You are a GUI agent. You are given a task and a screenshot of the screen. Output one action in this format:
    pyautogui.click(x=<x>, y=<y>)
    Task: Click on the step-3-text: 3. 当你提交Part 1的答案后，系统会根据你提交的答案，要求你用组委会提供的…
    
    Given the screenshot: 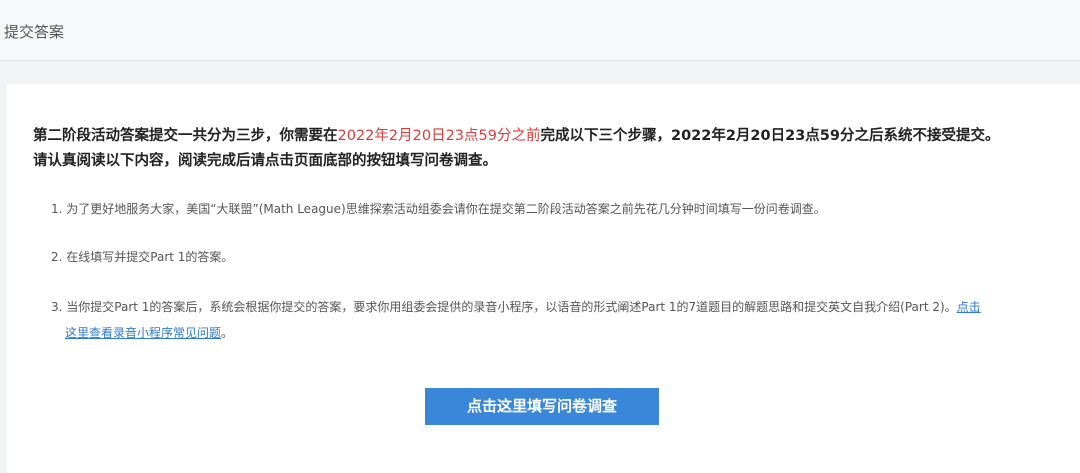 What is the action you would take?
    pyautogui.click(x=504, y=307)
    